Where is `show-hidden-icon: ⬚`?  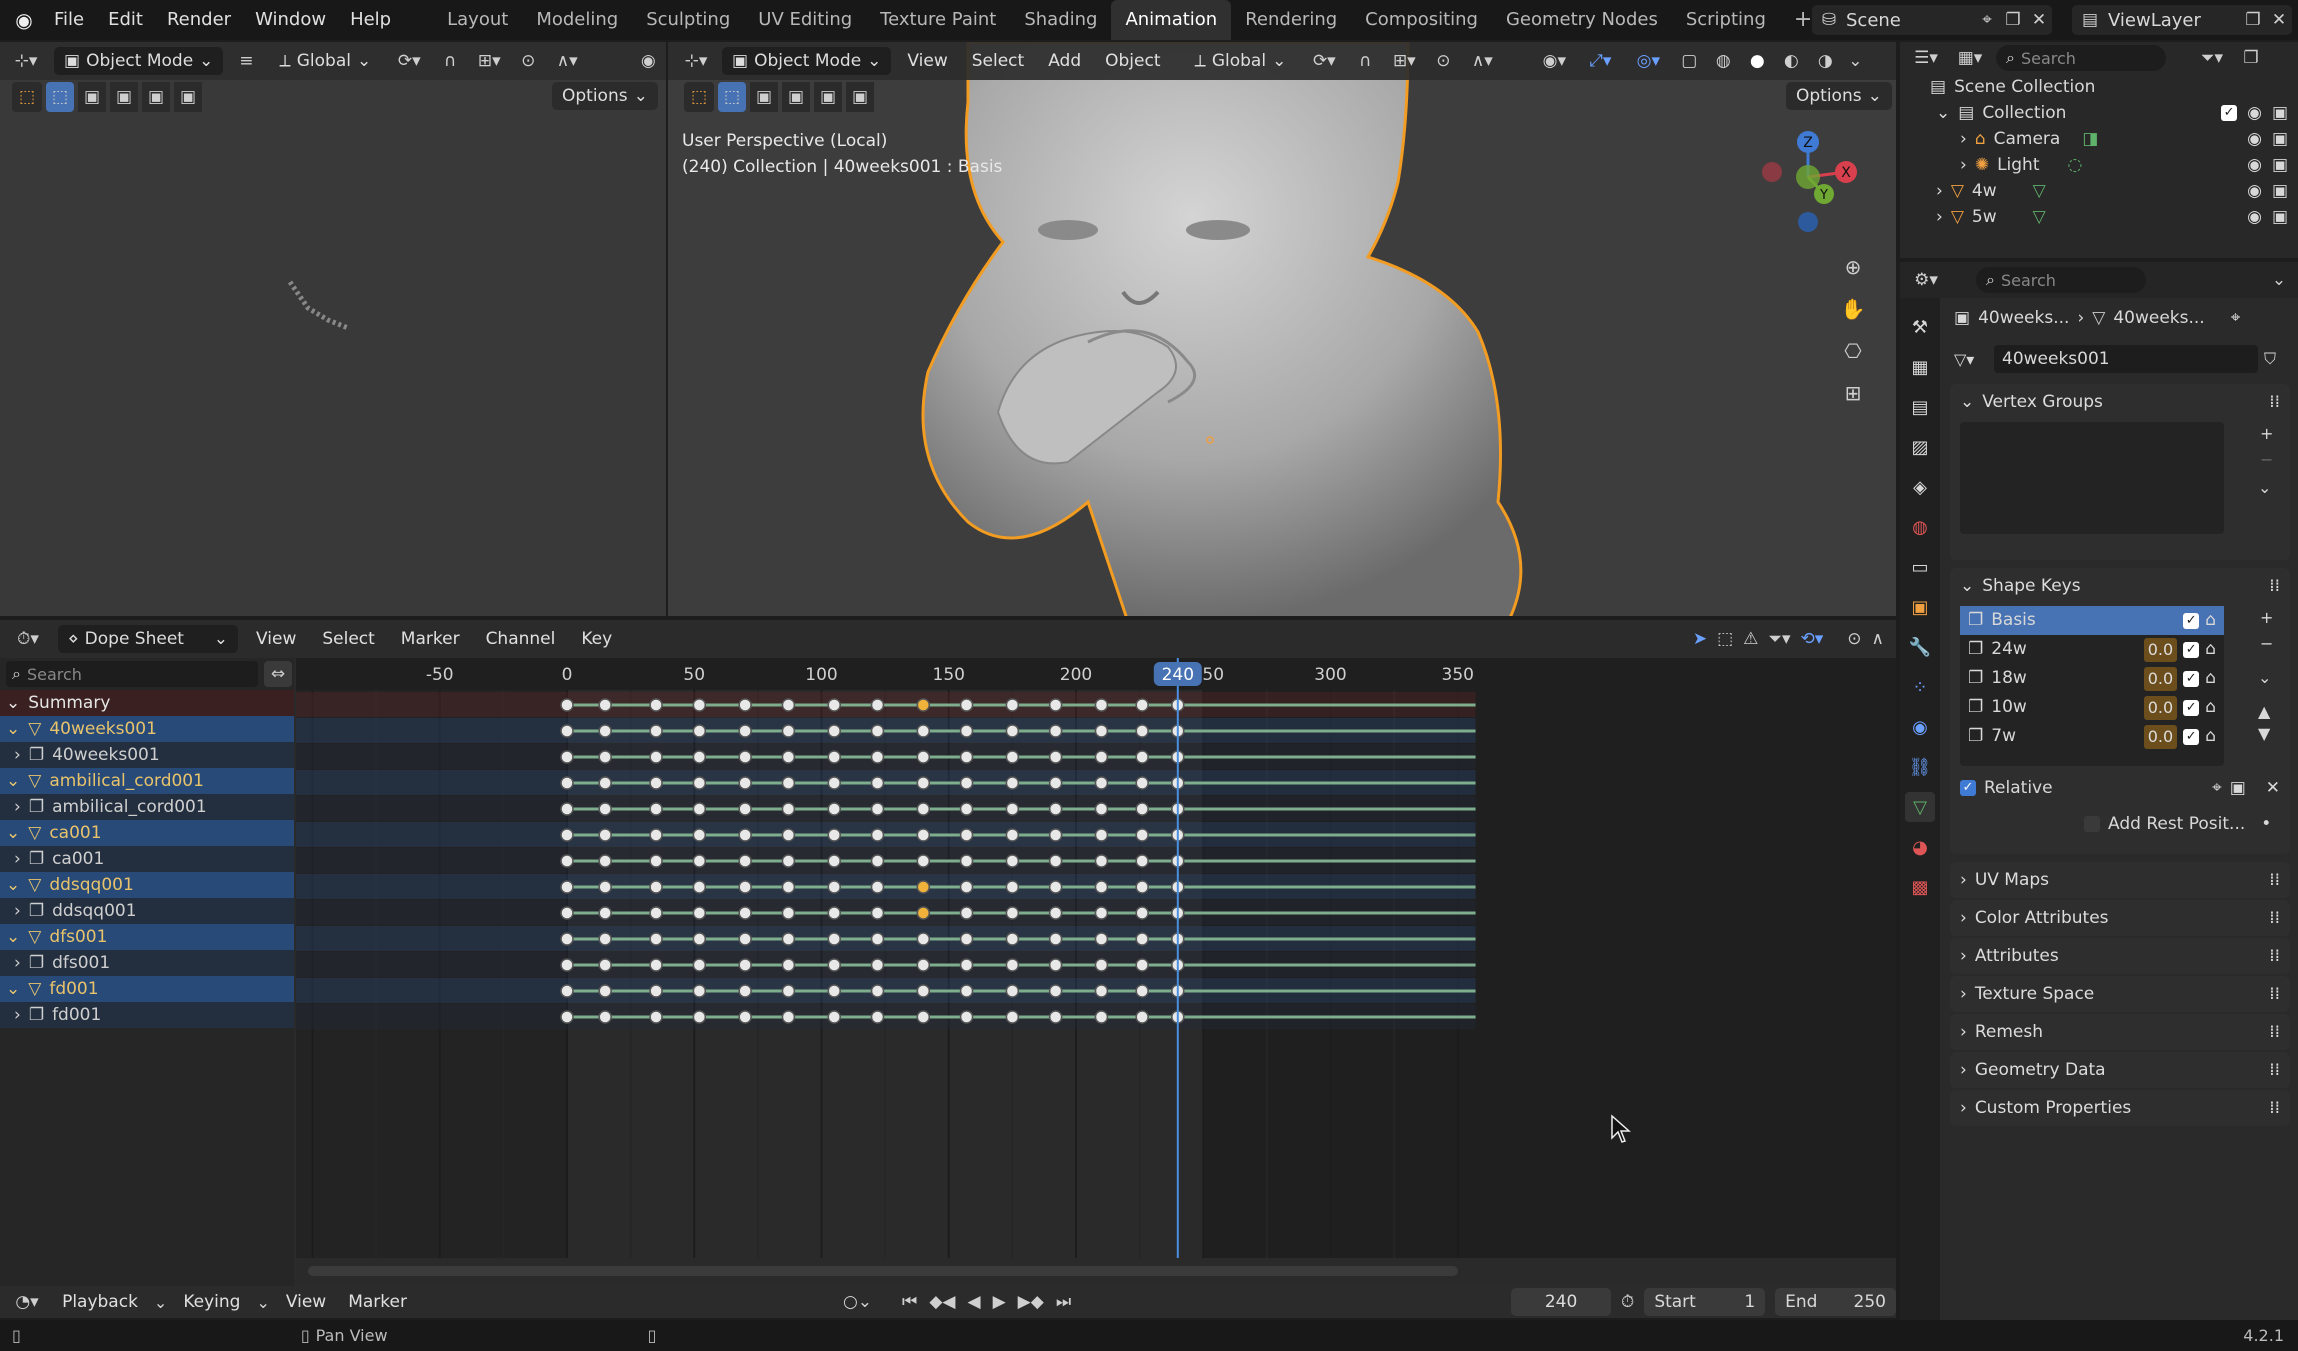
show-hidden-icon: ⬚ is located at coordinates (1725, 639).